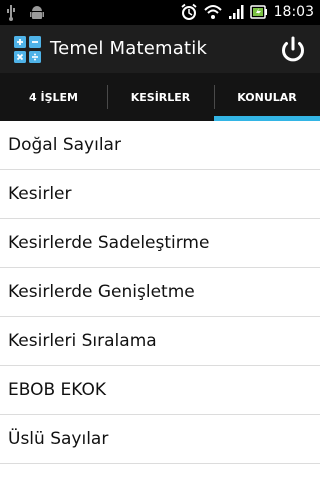 The image size is (320, 480). What do you see at coordinates (293, 12) in the screenshot?
I see `status-time: 18:03` at bounding box center [293, 12].